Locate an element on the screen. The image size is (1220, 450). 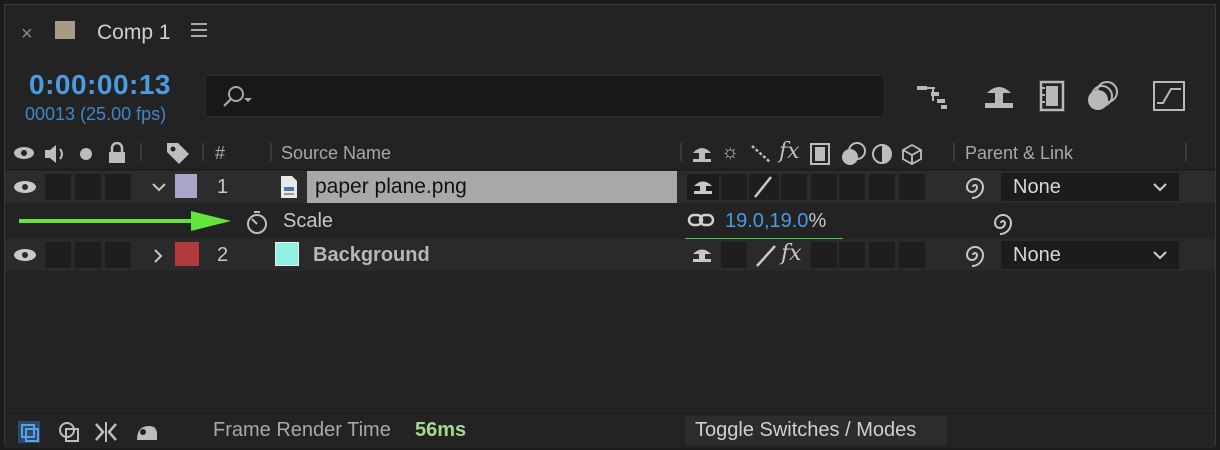
stopwatch-icon is located at coordinates (257, 222).